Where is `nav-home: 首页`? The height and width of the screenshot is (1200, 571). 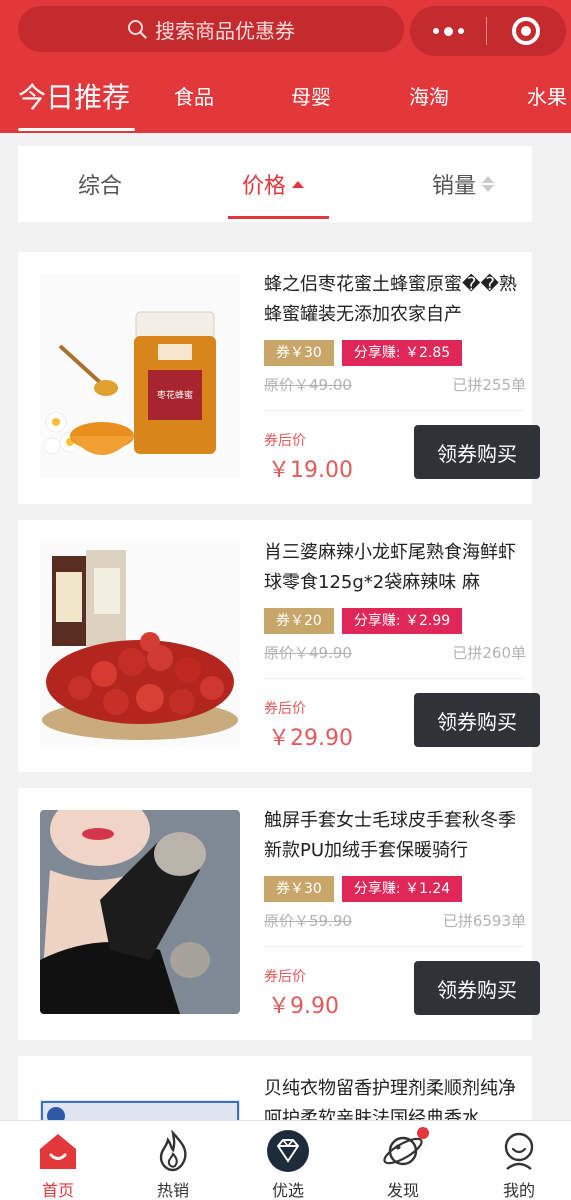 nav-home: 首页 is located at coordinates (58, 1160).